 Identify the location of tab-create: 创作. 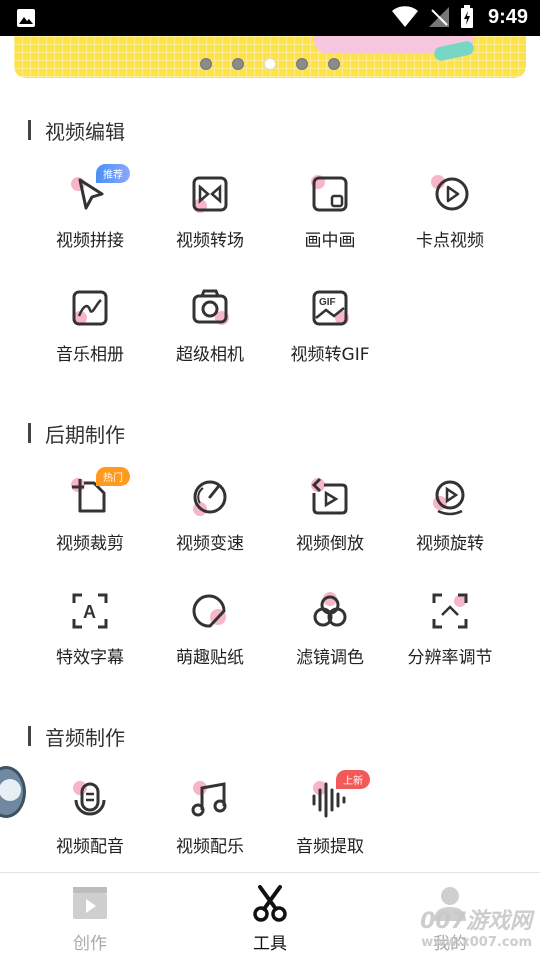
(90, 917).